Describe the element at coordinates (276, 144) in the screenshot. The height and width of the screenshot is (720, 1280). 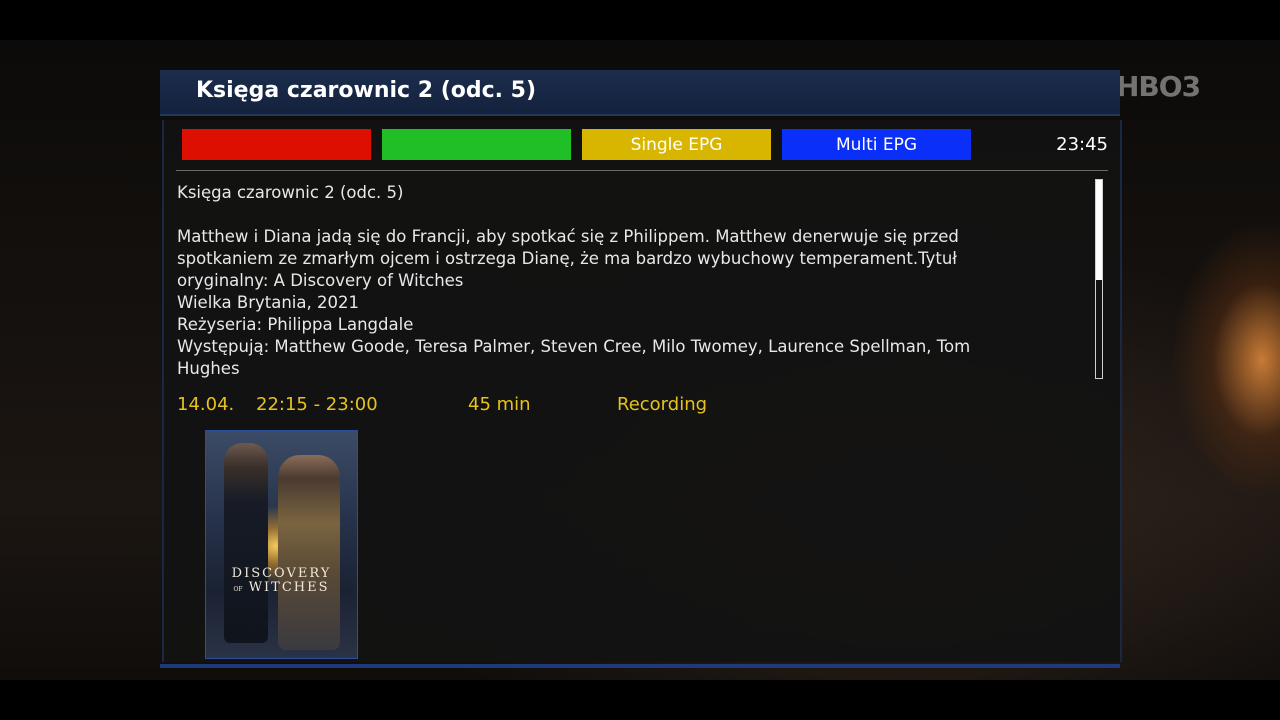
I see `red-button` at that location.